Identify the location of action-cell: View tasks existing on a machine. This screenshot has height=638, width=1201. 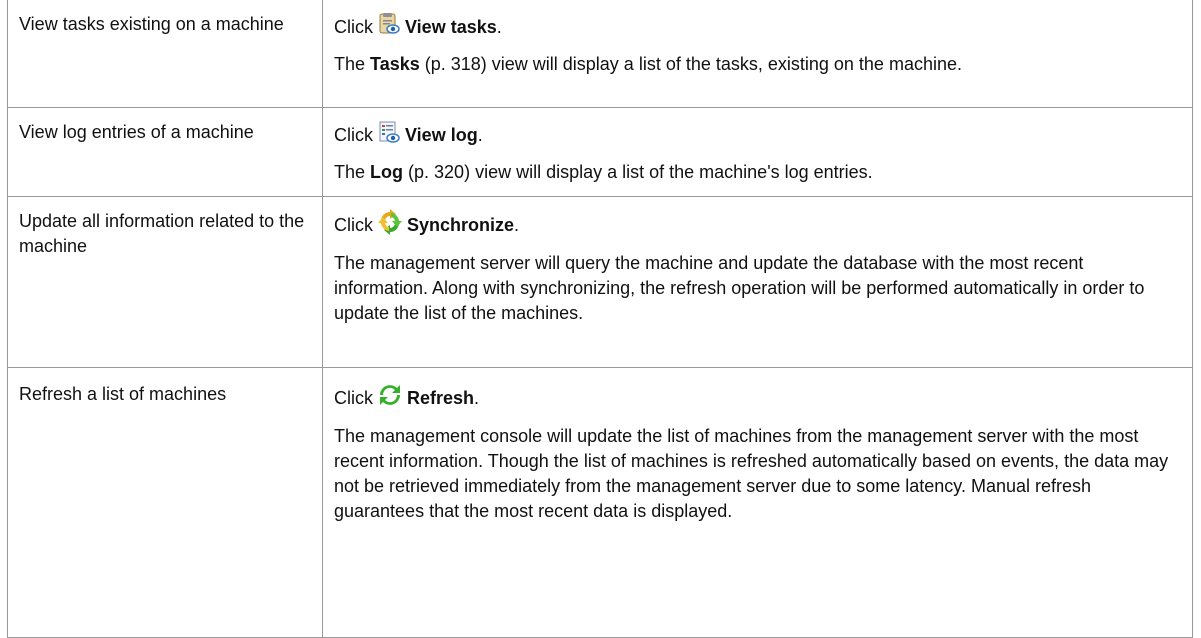
(165, 54).